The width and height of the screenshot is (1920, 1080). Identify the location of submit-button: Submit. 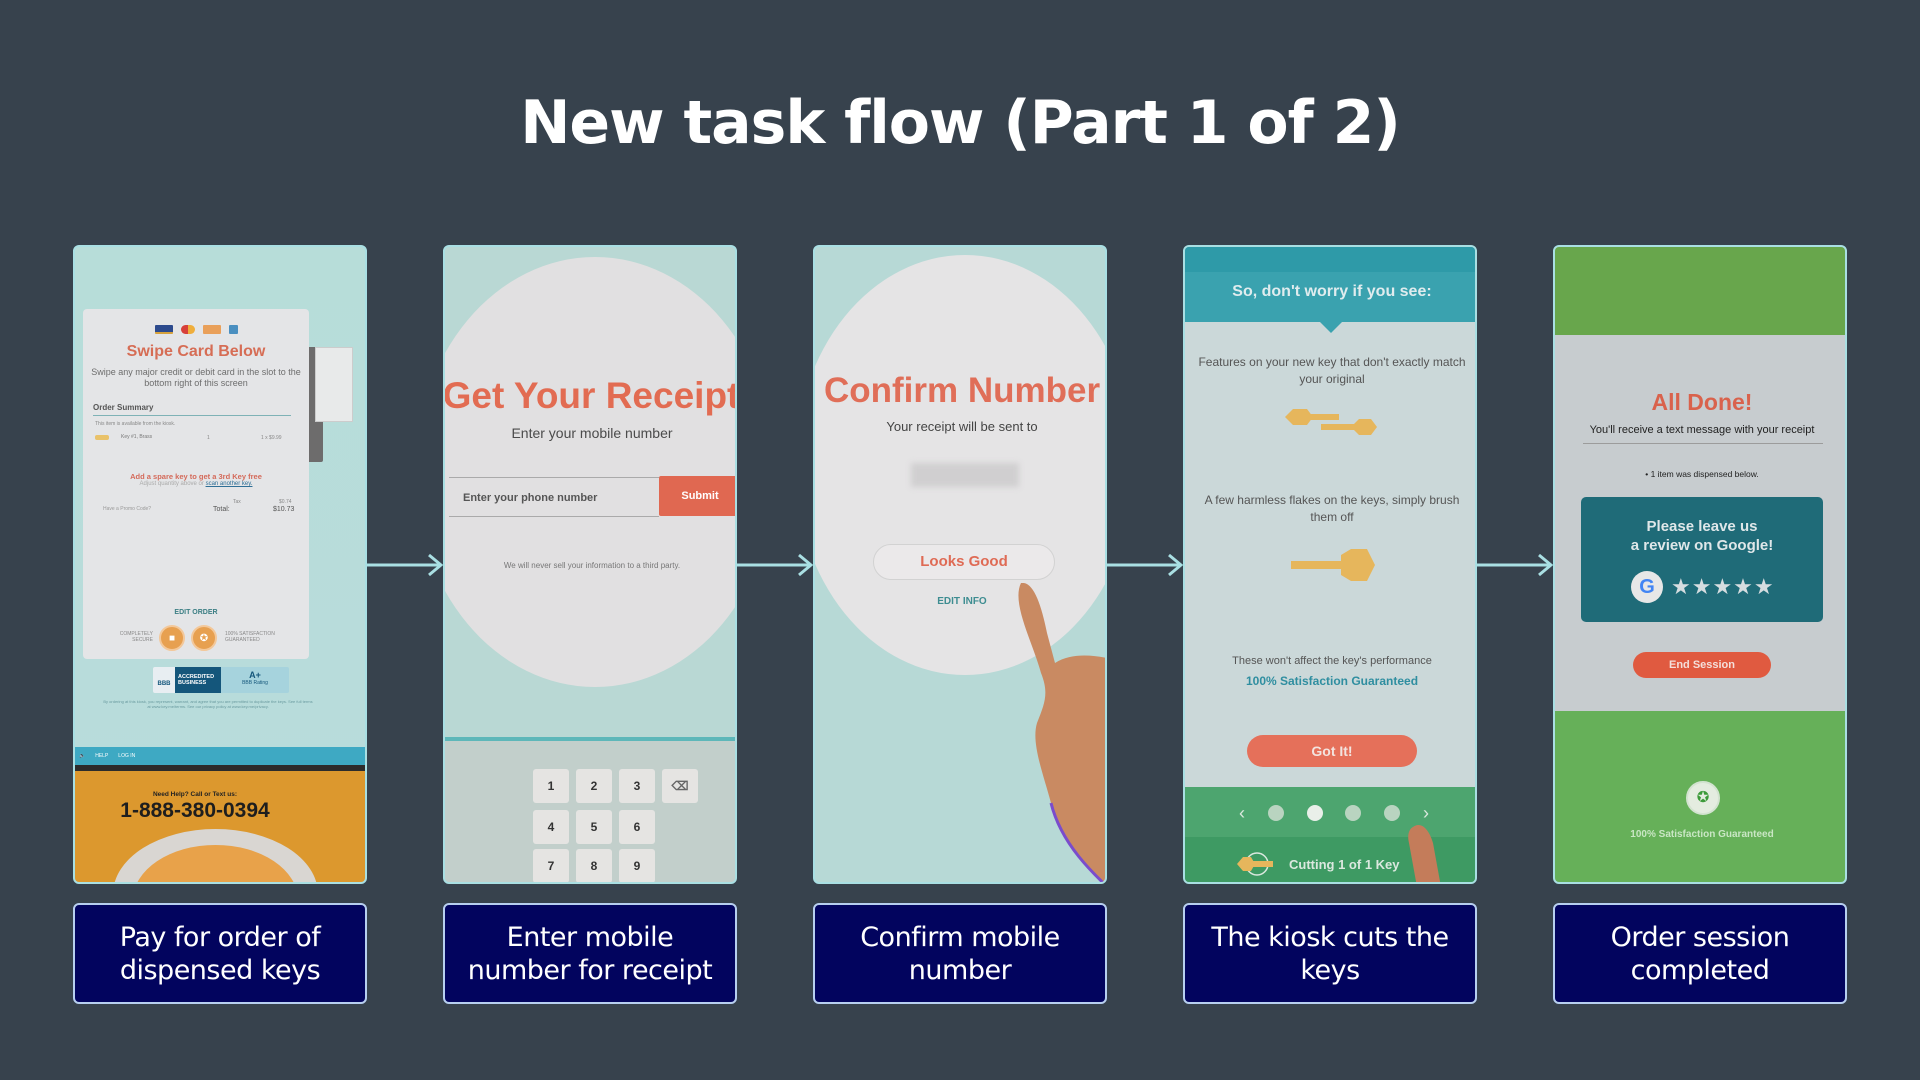
(697, 496).